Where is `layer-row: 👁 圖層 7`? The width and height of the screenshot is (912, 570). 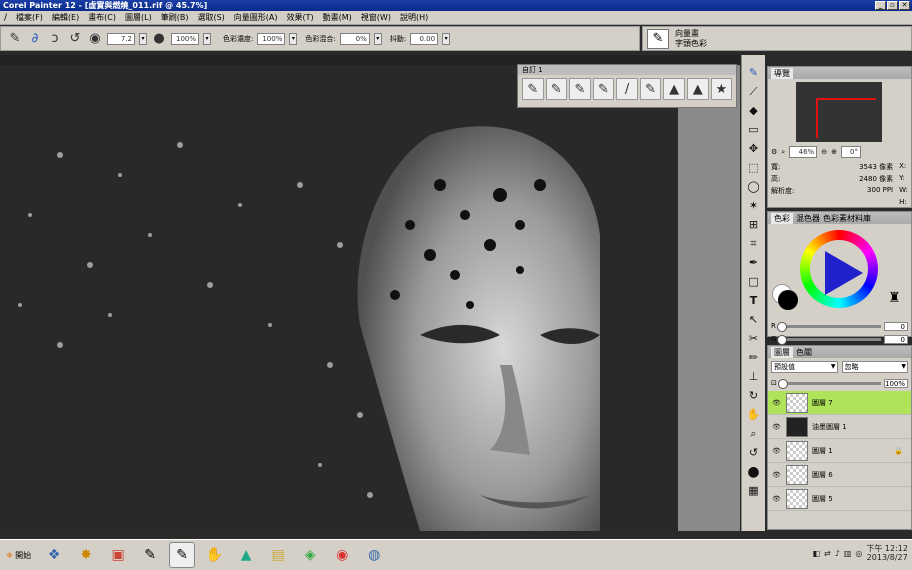
layer-row: 👁 圖層 7 is located at coordinates (839, 403).